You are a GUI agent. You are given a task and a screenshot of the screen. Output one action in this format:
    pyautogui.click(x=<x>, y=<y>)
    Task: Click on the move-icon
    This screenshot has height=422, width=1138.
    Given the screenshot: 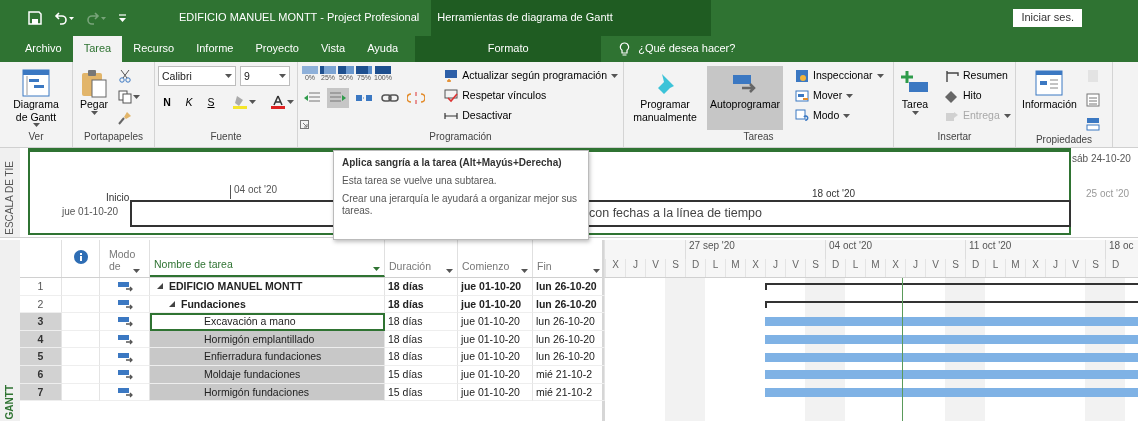 What is the action you would take?
    pyautogui.click(x=802, y=95)
    